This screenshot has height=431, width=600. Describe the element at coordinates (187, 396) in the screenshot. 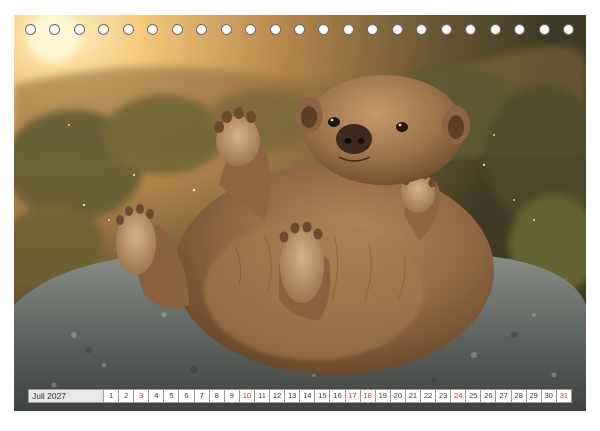

I see `calendar-day: 6` at that location.